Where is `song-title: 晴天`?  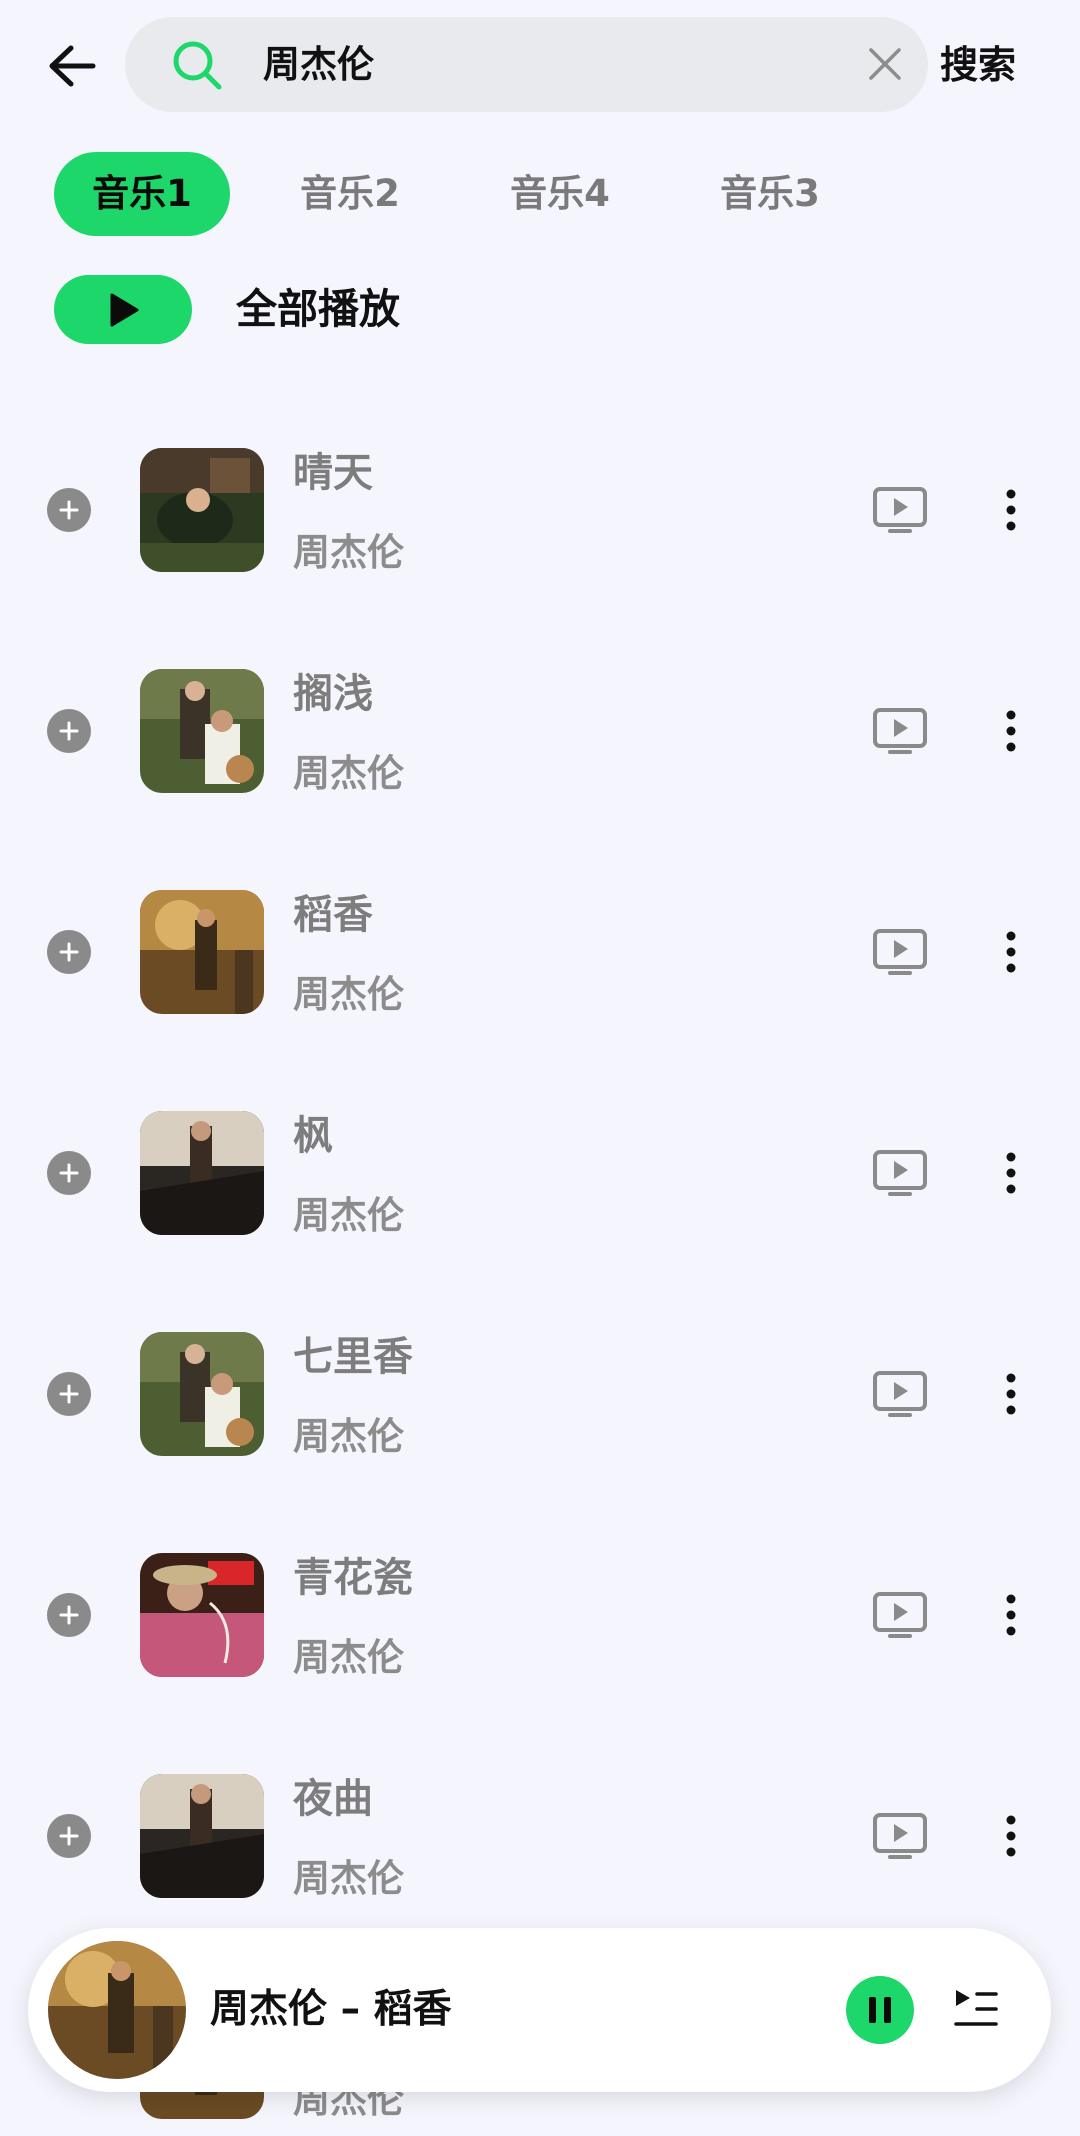 song-title: 晴天 is located at coordinates (333, 473).